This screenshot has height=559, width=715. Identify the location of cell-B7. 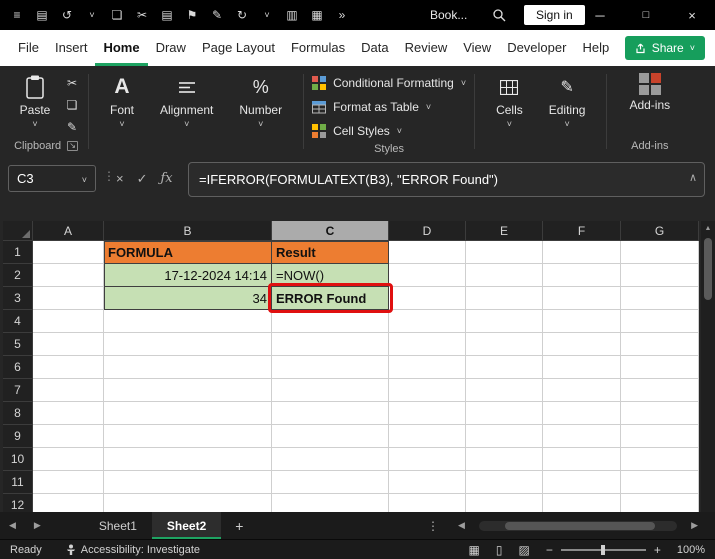
(188, 390).